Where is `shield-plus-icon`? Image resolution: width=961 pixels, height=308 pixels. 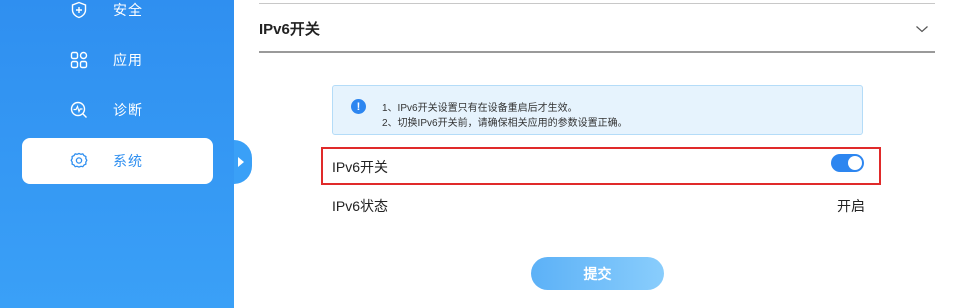 shield-plus-icon is located at coordinates (79, 10).